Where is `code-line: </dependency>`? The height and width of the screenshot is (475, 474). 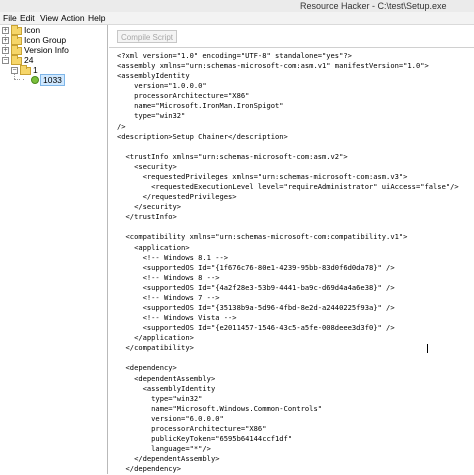
code-line: </dependency> is located at coordinates (149, 469).